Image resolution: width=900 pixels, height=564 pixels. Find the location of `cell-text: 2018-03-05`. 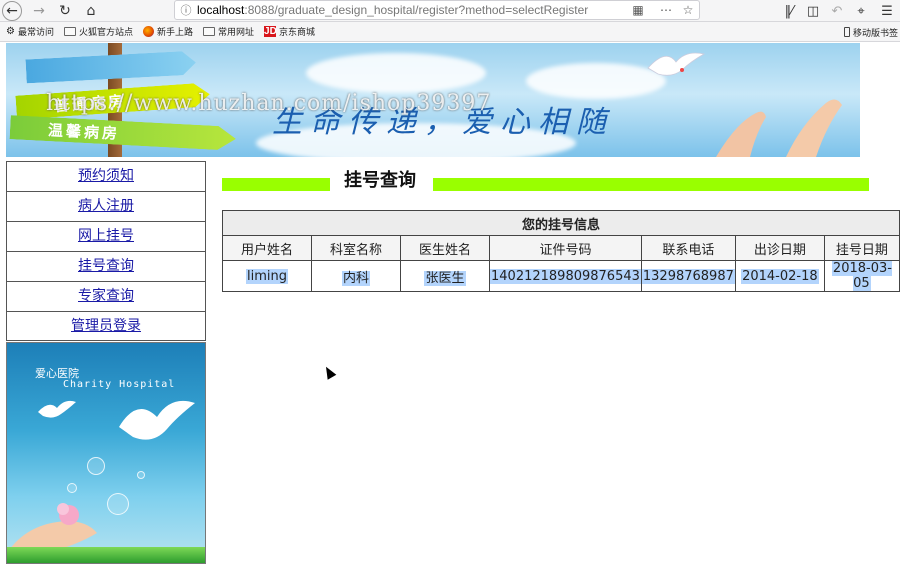

cell-text: 2018-03-05 is located at coordinates (861, 276).